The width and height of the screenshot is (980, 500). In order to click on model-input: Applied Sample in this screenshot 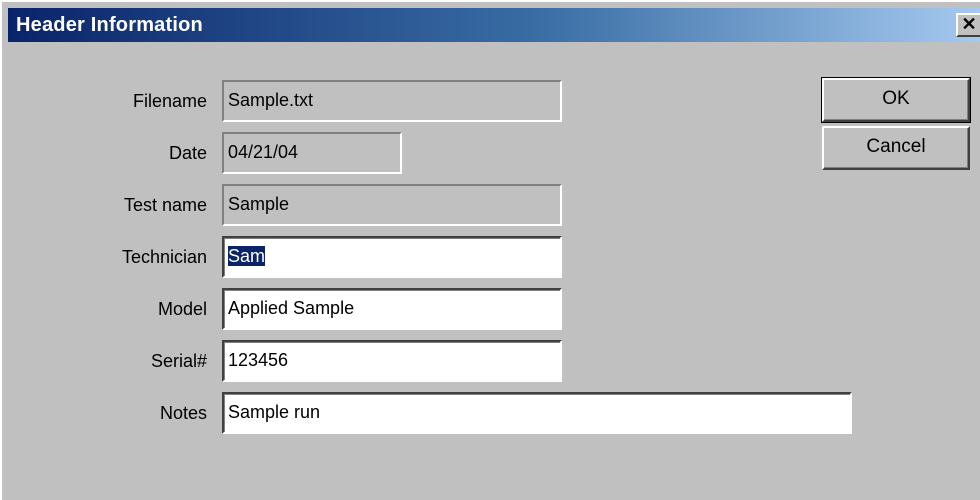, I will do `click(392, 309)`.